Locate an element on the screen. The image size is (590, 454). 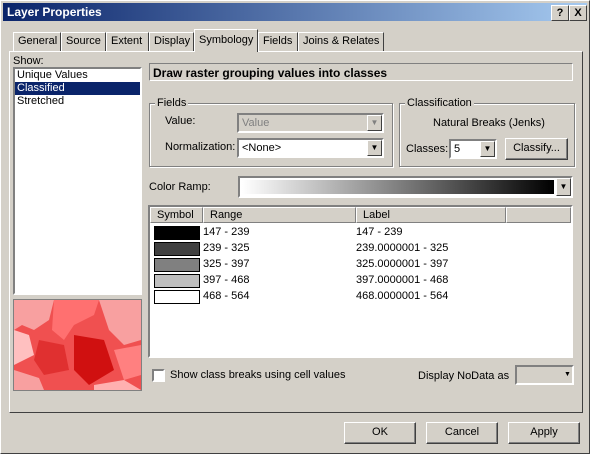
renderer-list: Unique Values Classified Stretched is located at coordinates (77, 181).